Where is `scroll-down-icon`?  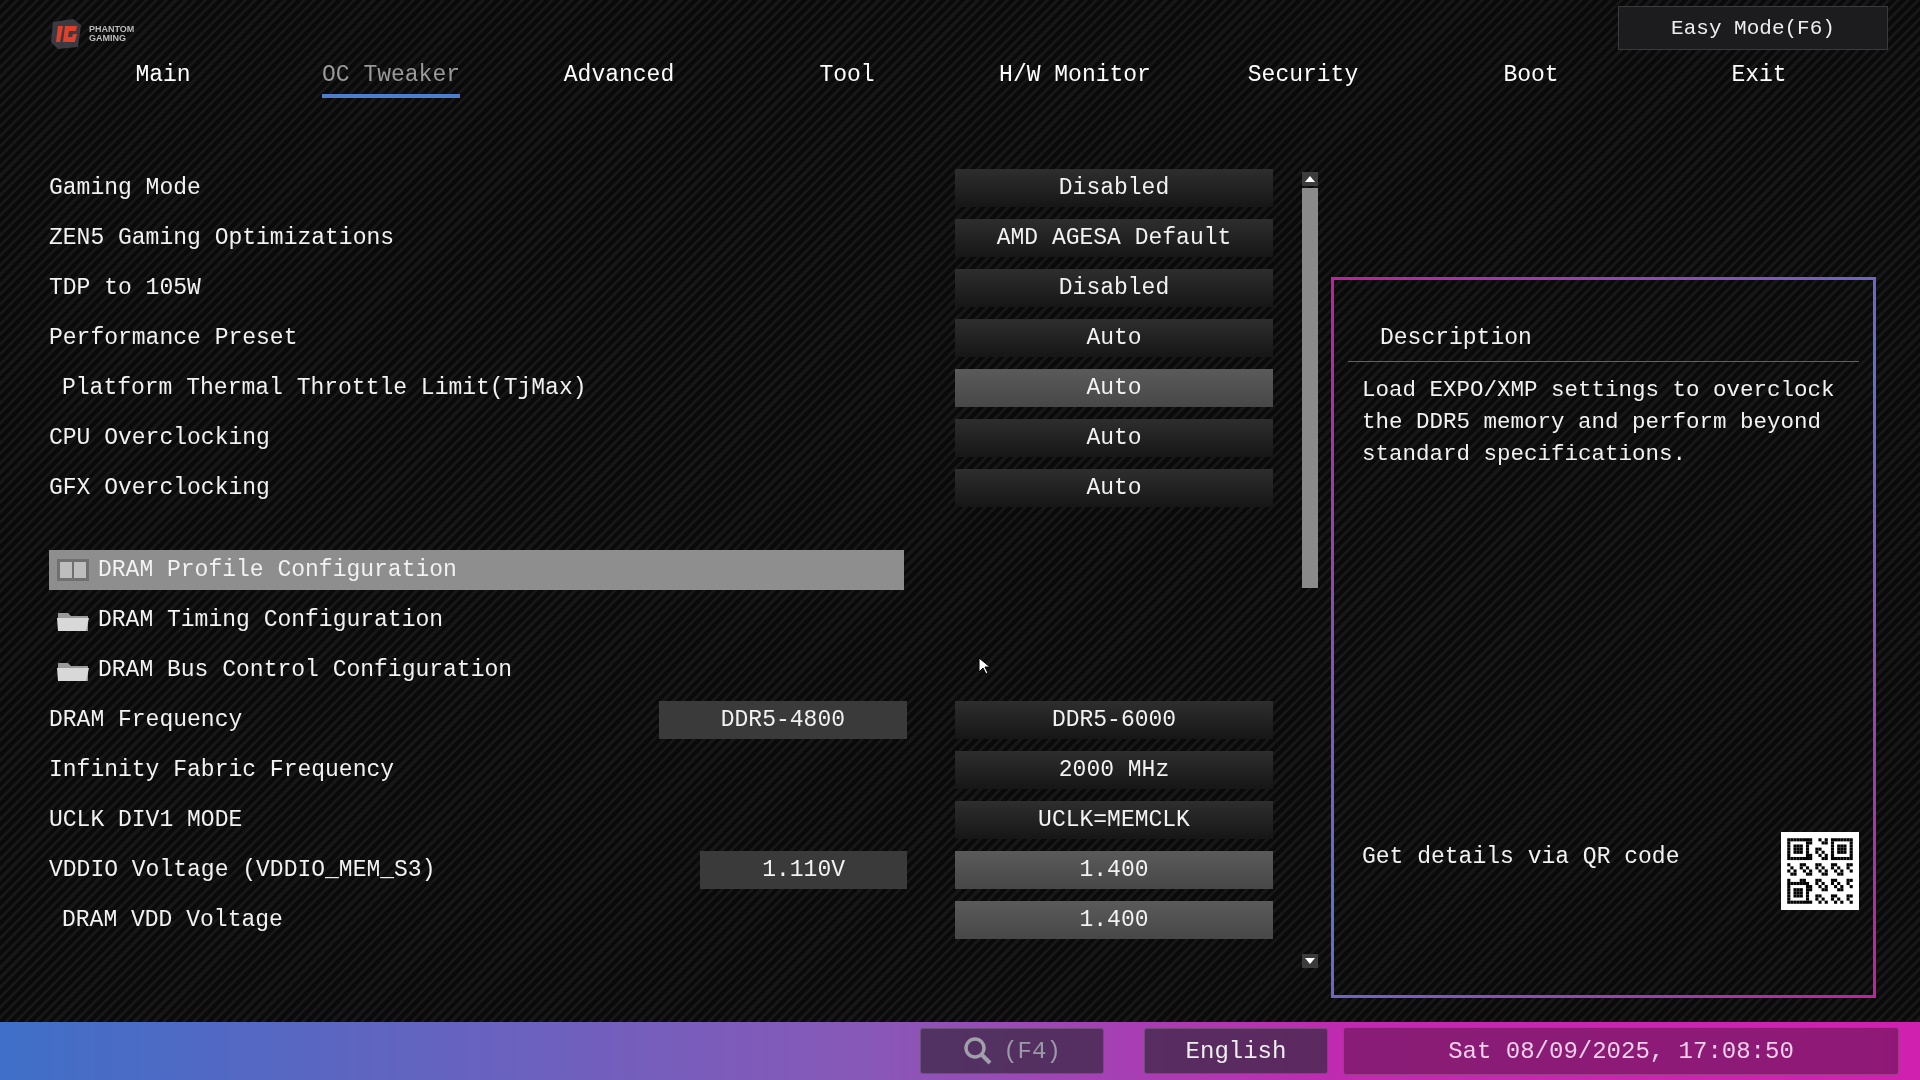
scroll-down-icon is located at coordinates (1310, 961).